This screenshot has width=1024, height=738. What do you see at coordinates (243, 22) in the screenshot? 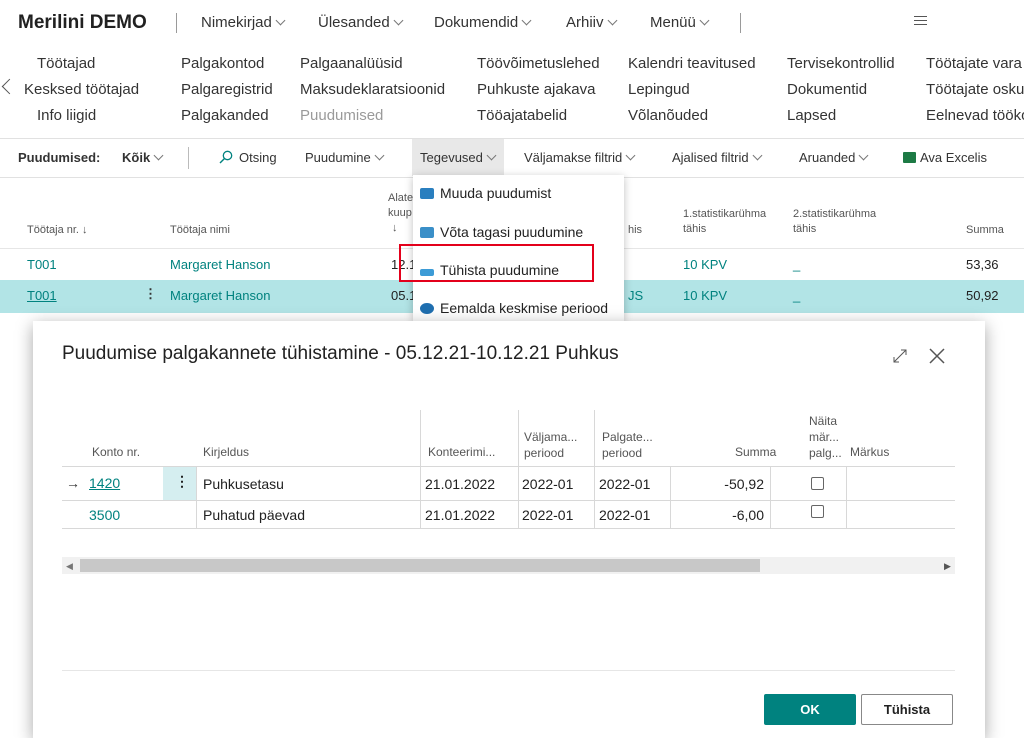
I see `nav-nimekirjad: Nimekirjad` at bounding box center [243, 22].